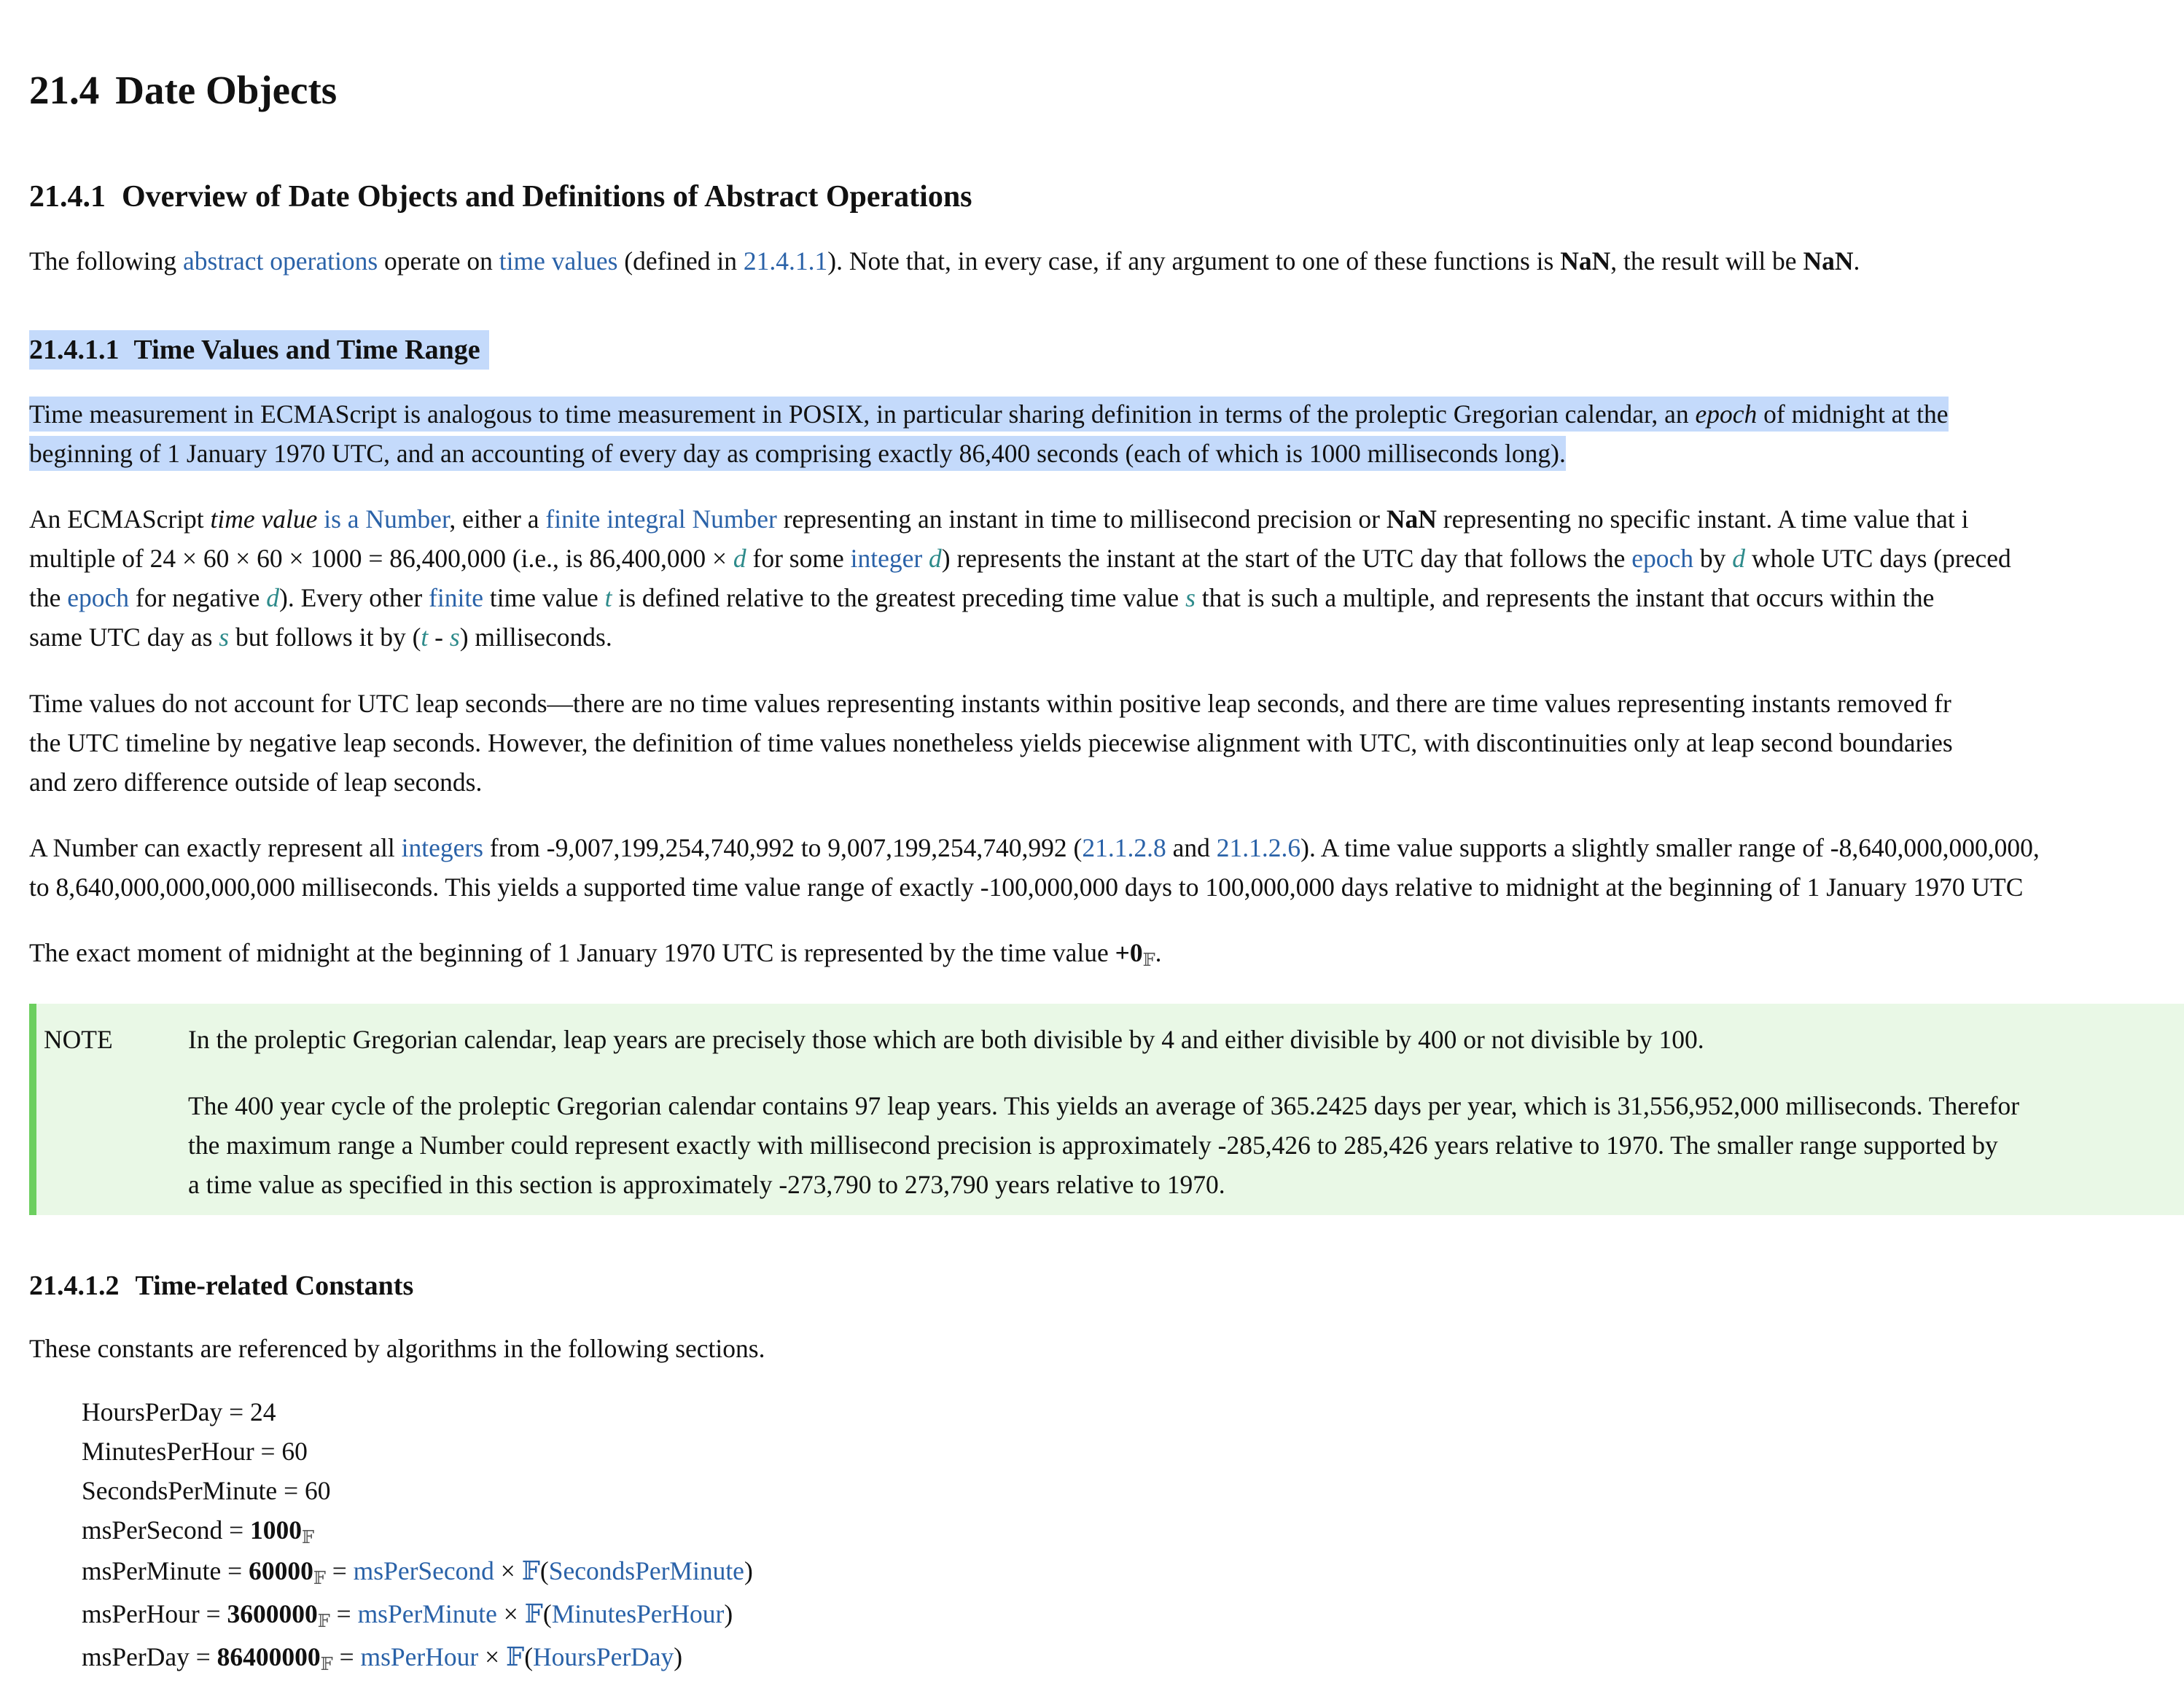  Describe the element at coordinates (442, 847) in the screenshot. I see `link-integers: integers` at that location.